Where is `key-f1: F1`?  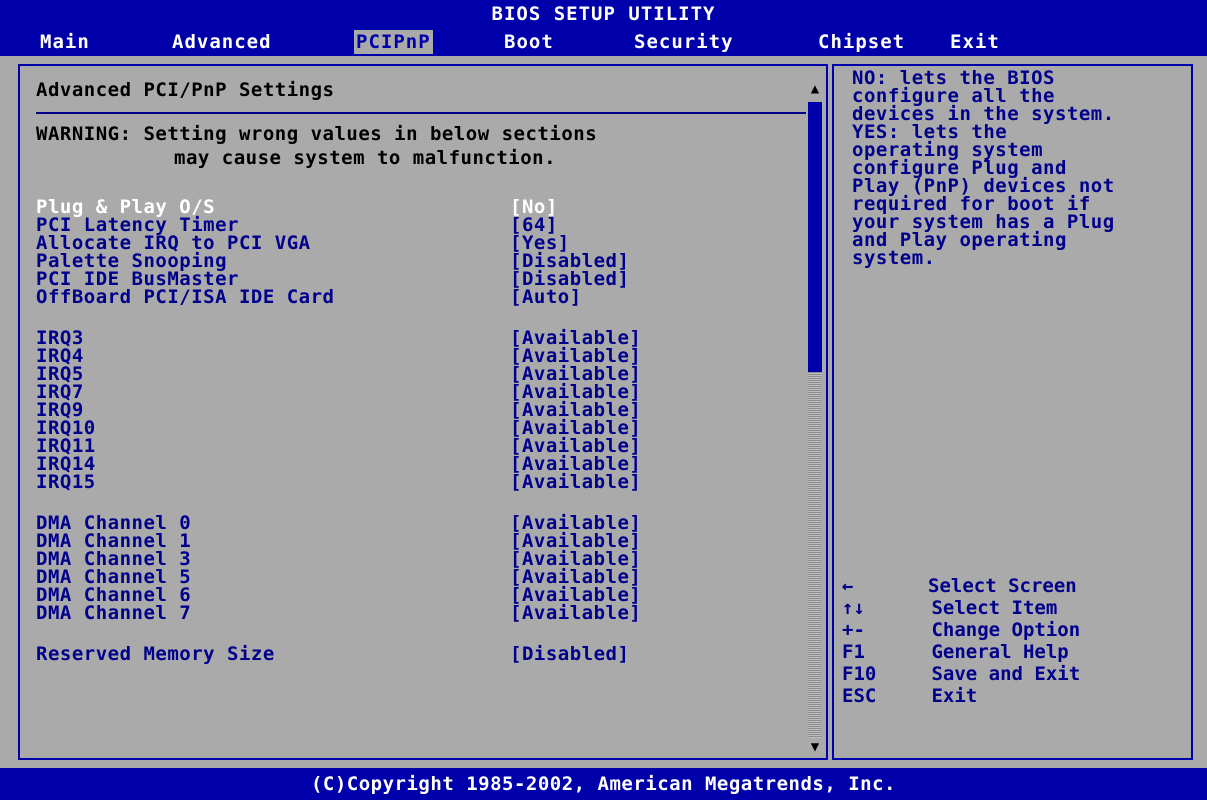
key-f1: F1 is located at coordinates (853, 652).